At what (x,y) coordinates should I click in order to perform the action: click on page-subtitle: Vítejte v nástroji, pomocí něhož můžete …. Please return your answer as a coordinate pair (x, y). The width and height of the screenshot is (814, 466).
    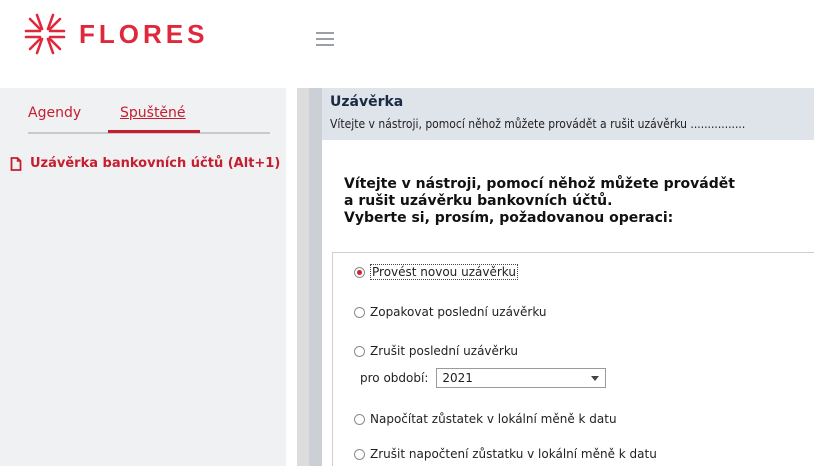
    Looking at the image, I should click on (538, 124).